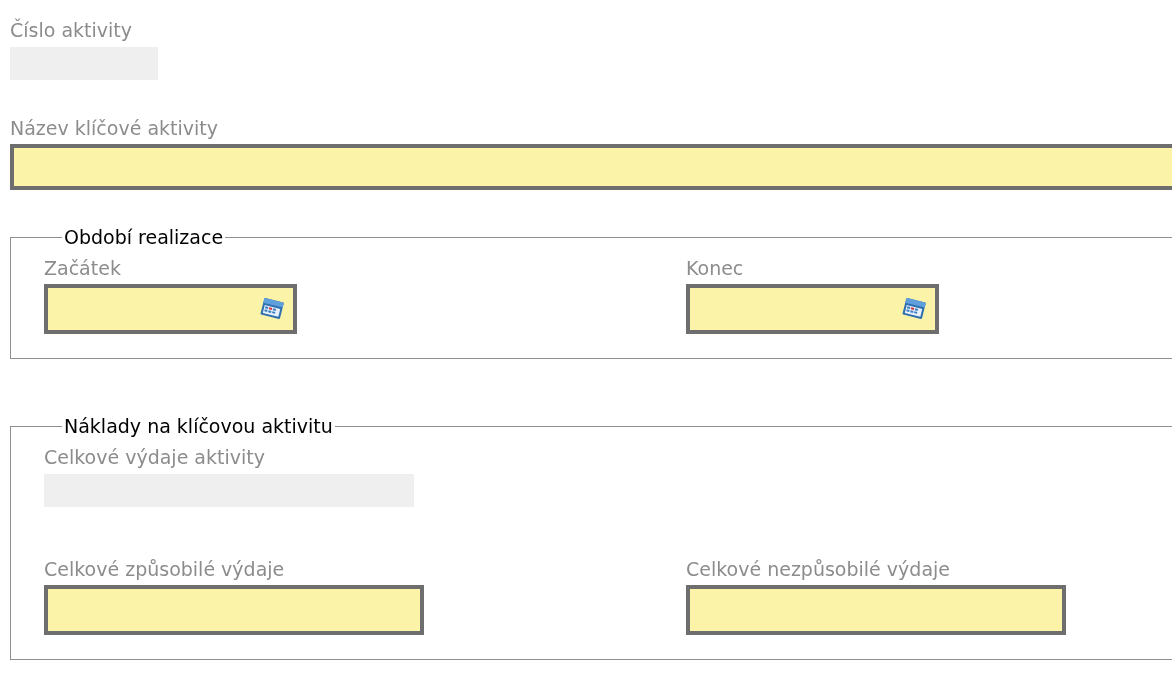 The image size is (1172, 697). What do you see at coordinates (198, 426) in the screenshot?
I see `group-legend: Náklady na klíčovou aktivitu` at bounding box center [198, 426].